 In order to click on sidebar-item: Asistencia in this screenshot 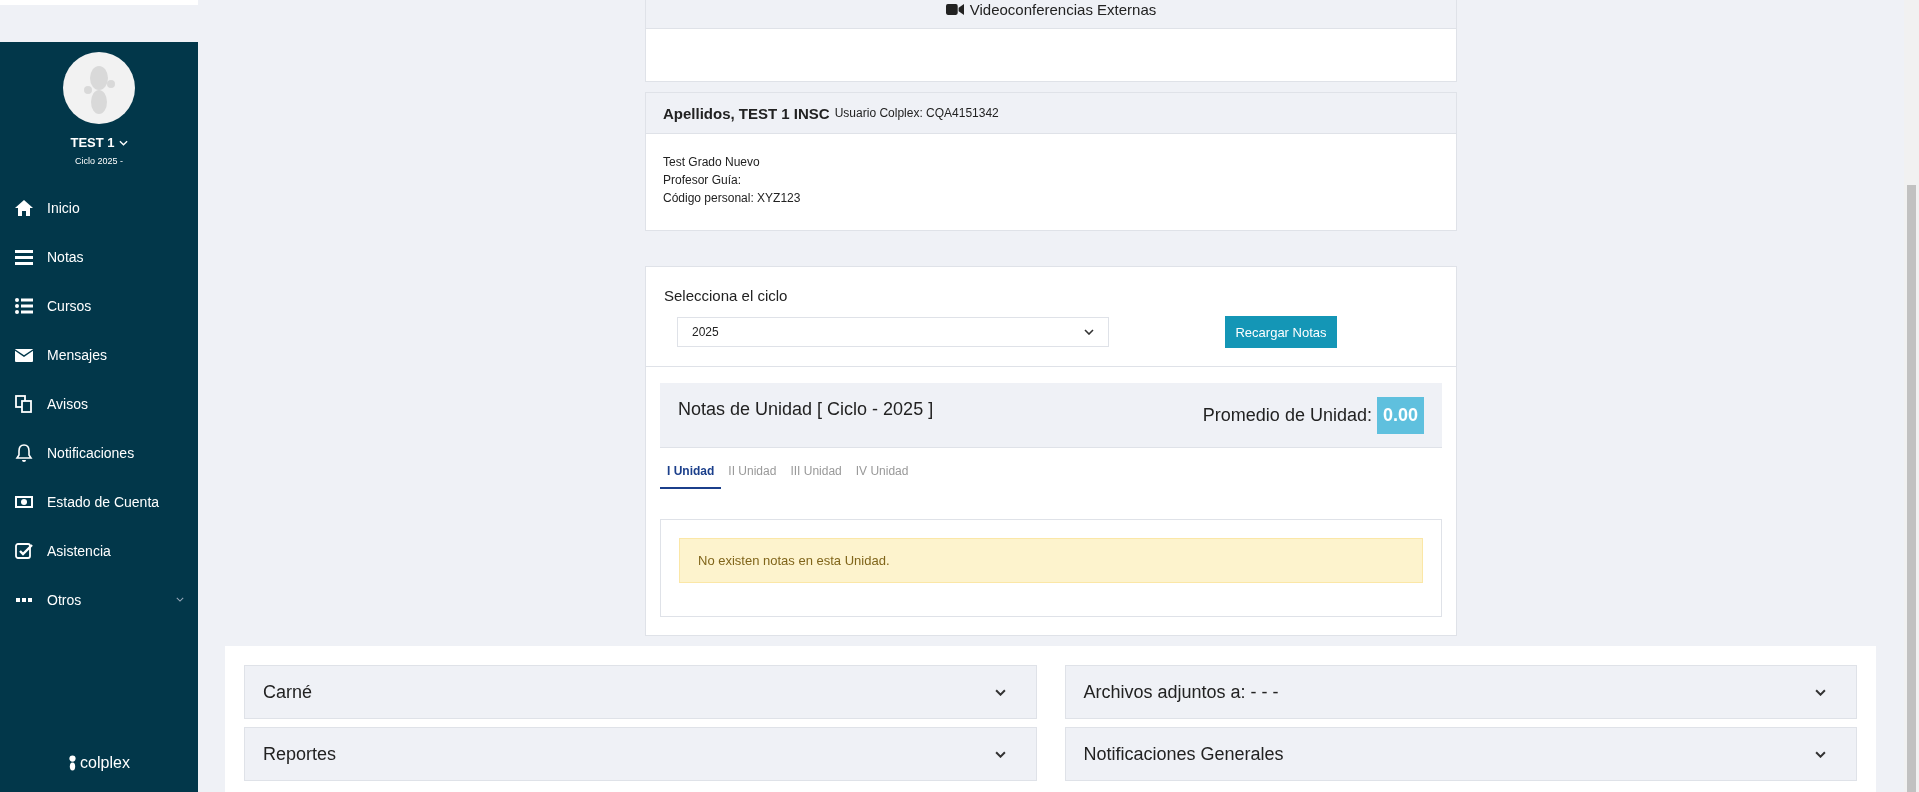, I will do `click(99, 550)`.